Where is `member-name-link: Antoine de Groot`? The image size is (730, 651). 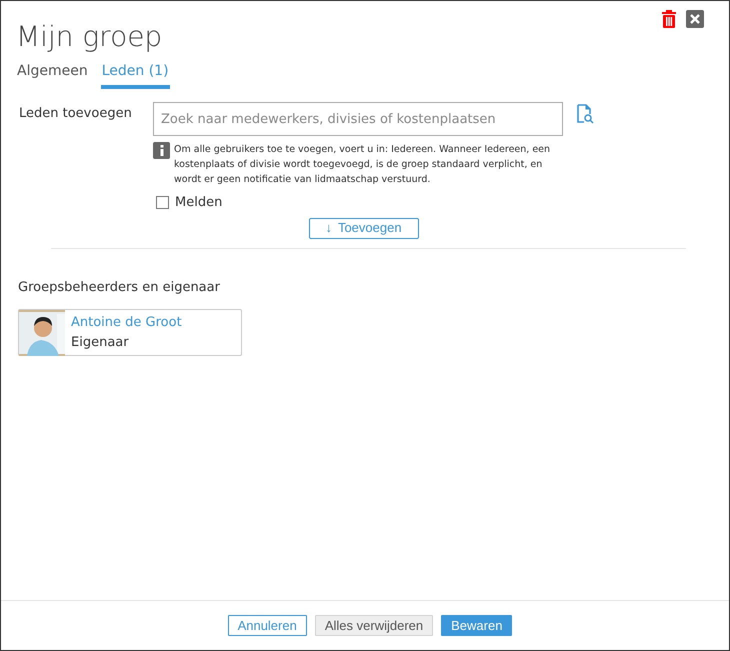 member-name-link: Antoine de Groot is located at coordinates (126, 322).